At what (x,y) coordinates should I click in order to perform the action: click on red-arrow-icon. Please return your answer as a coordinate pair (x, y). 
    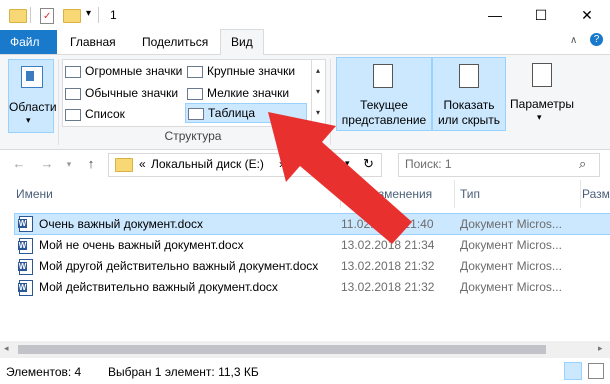
    Looking at the image, I should click on (340, 178).